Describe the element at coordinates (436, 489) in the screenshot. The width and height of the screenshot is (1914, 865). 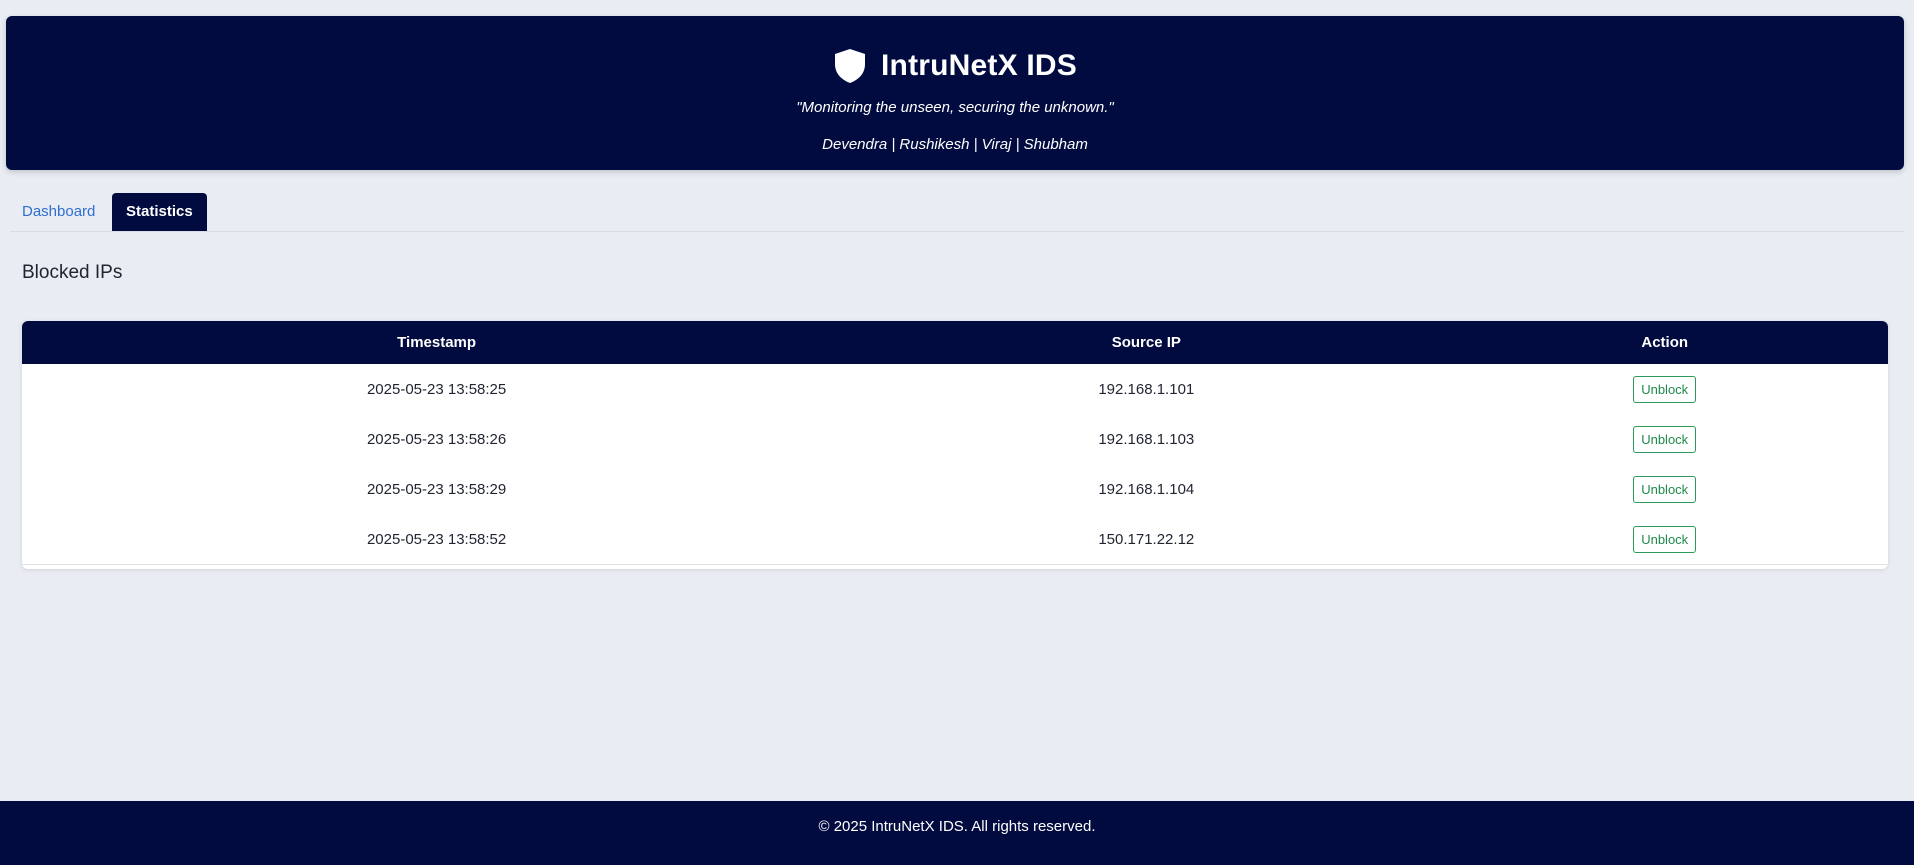
I see `timestamp-cell: 2025-05-23 13:58:29` at that location.